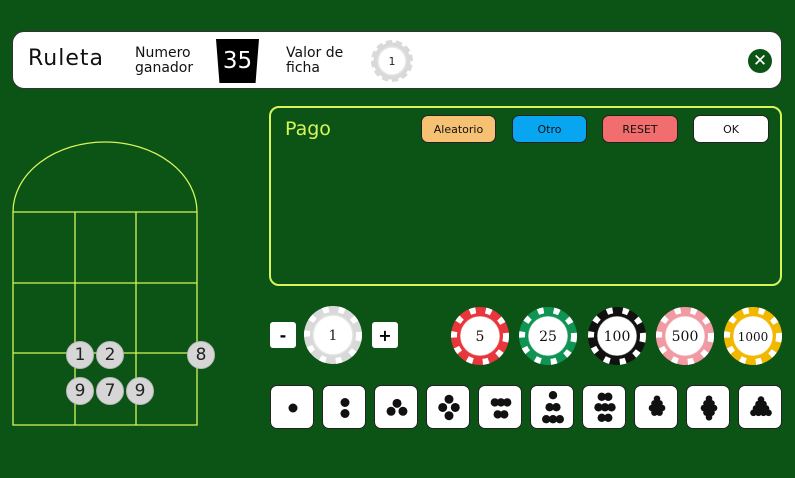 The width and height of the screenshot is (795, 478). I want to click on selected-chip: 1, so click(333, 337).